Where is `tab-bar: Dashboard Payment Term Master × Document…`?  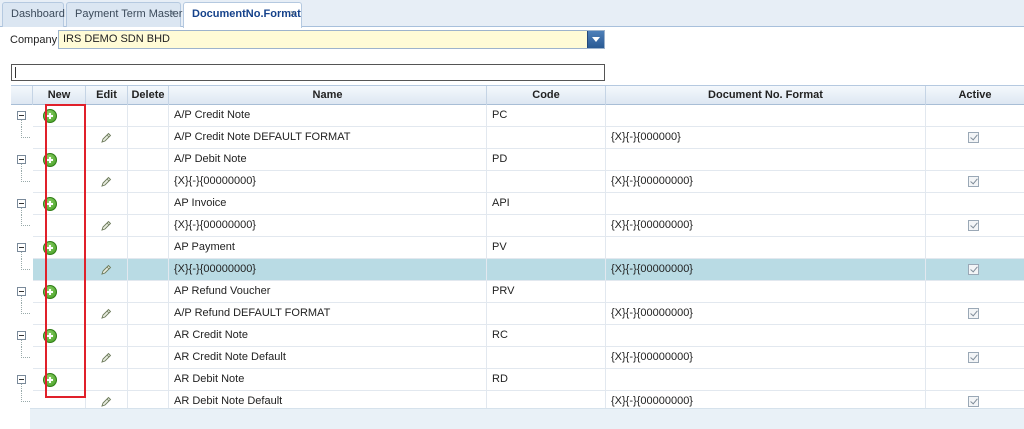
tab-bar: Dashboard Payment Term Master × Document… is located at coordinates (512, 14).